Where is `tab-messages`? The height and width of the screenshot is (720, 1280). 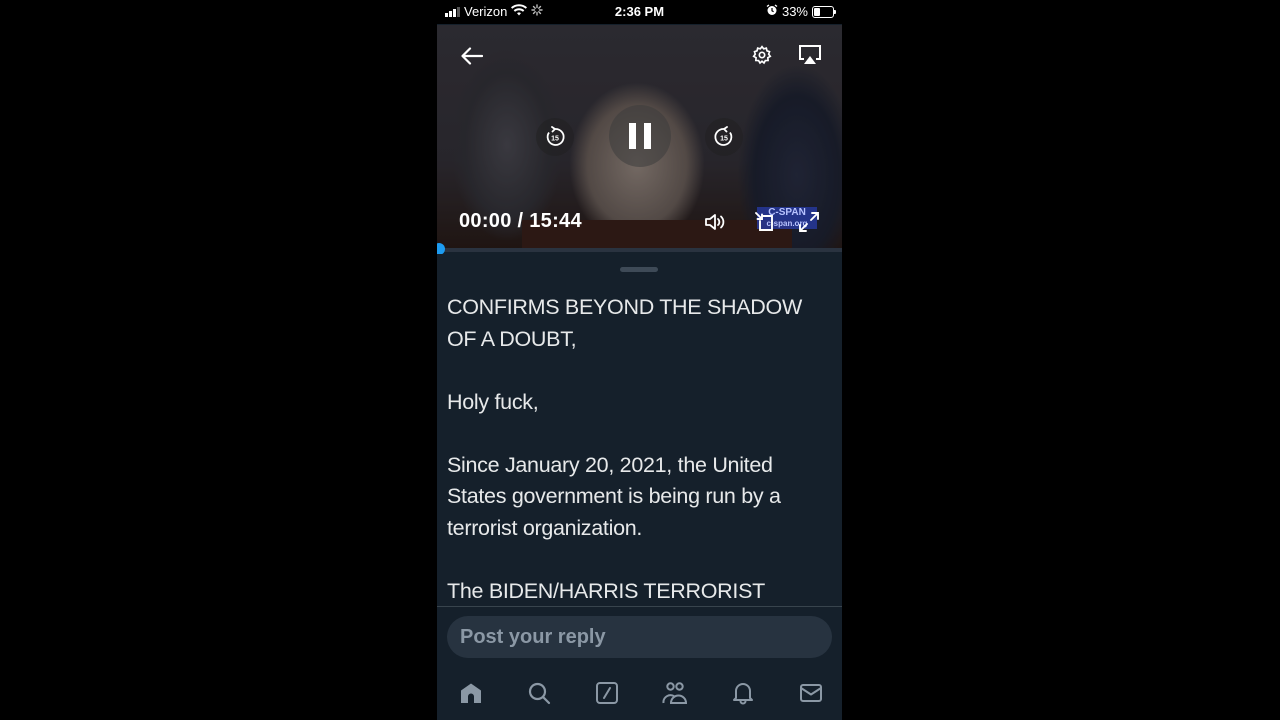 tab-messages is located at coordinates (811, 693).